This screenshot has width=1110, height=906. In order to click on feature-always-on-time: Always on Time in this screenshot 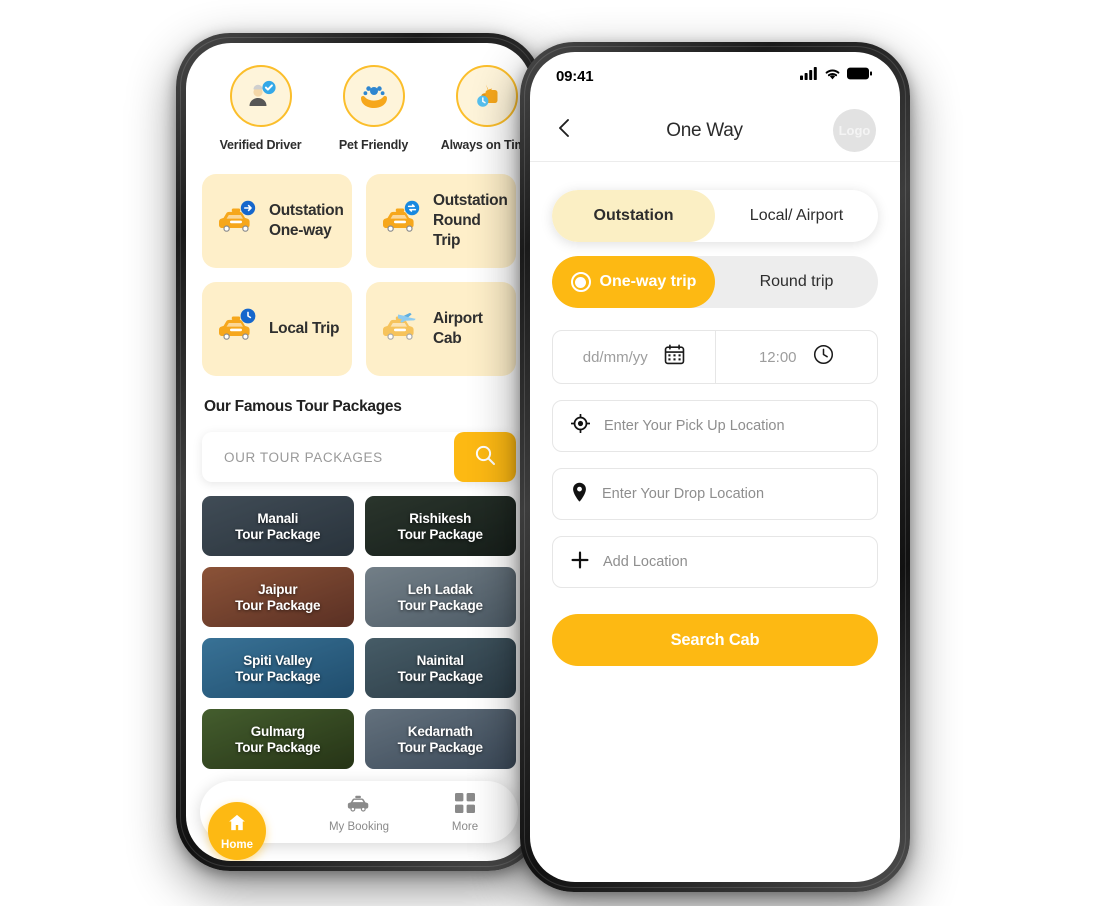, I will do `click(481, 109)`.